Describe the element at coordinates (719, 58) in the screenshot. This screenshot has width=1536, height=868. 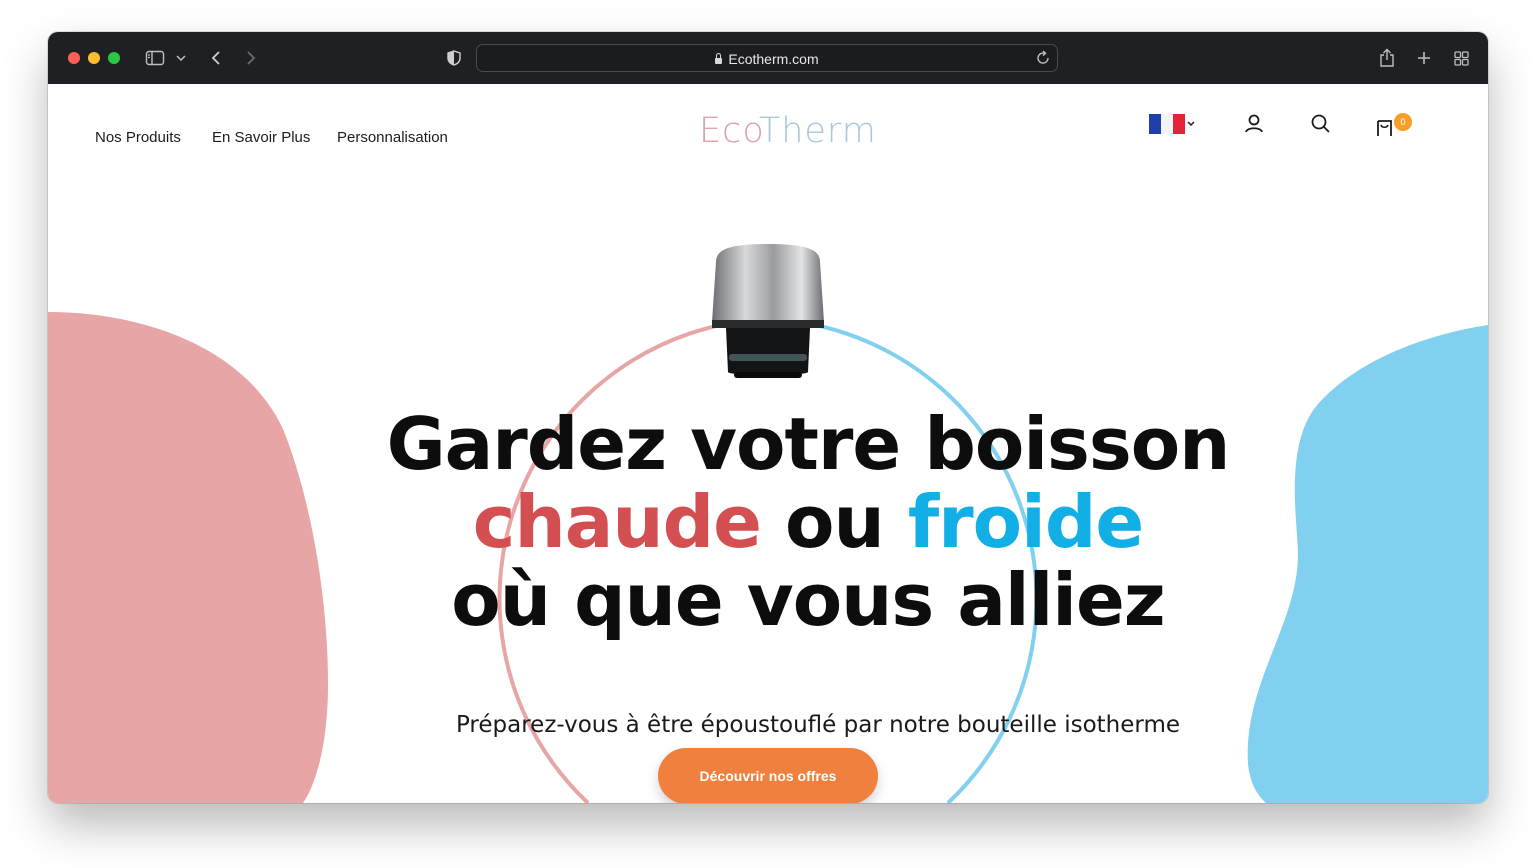
I see `lock-icon` at that location.